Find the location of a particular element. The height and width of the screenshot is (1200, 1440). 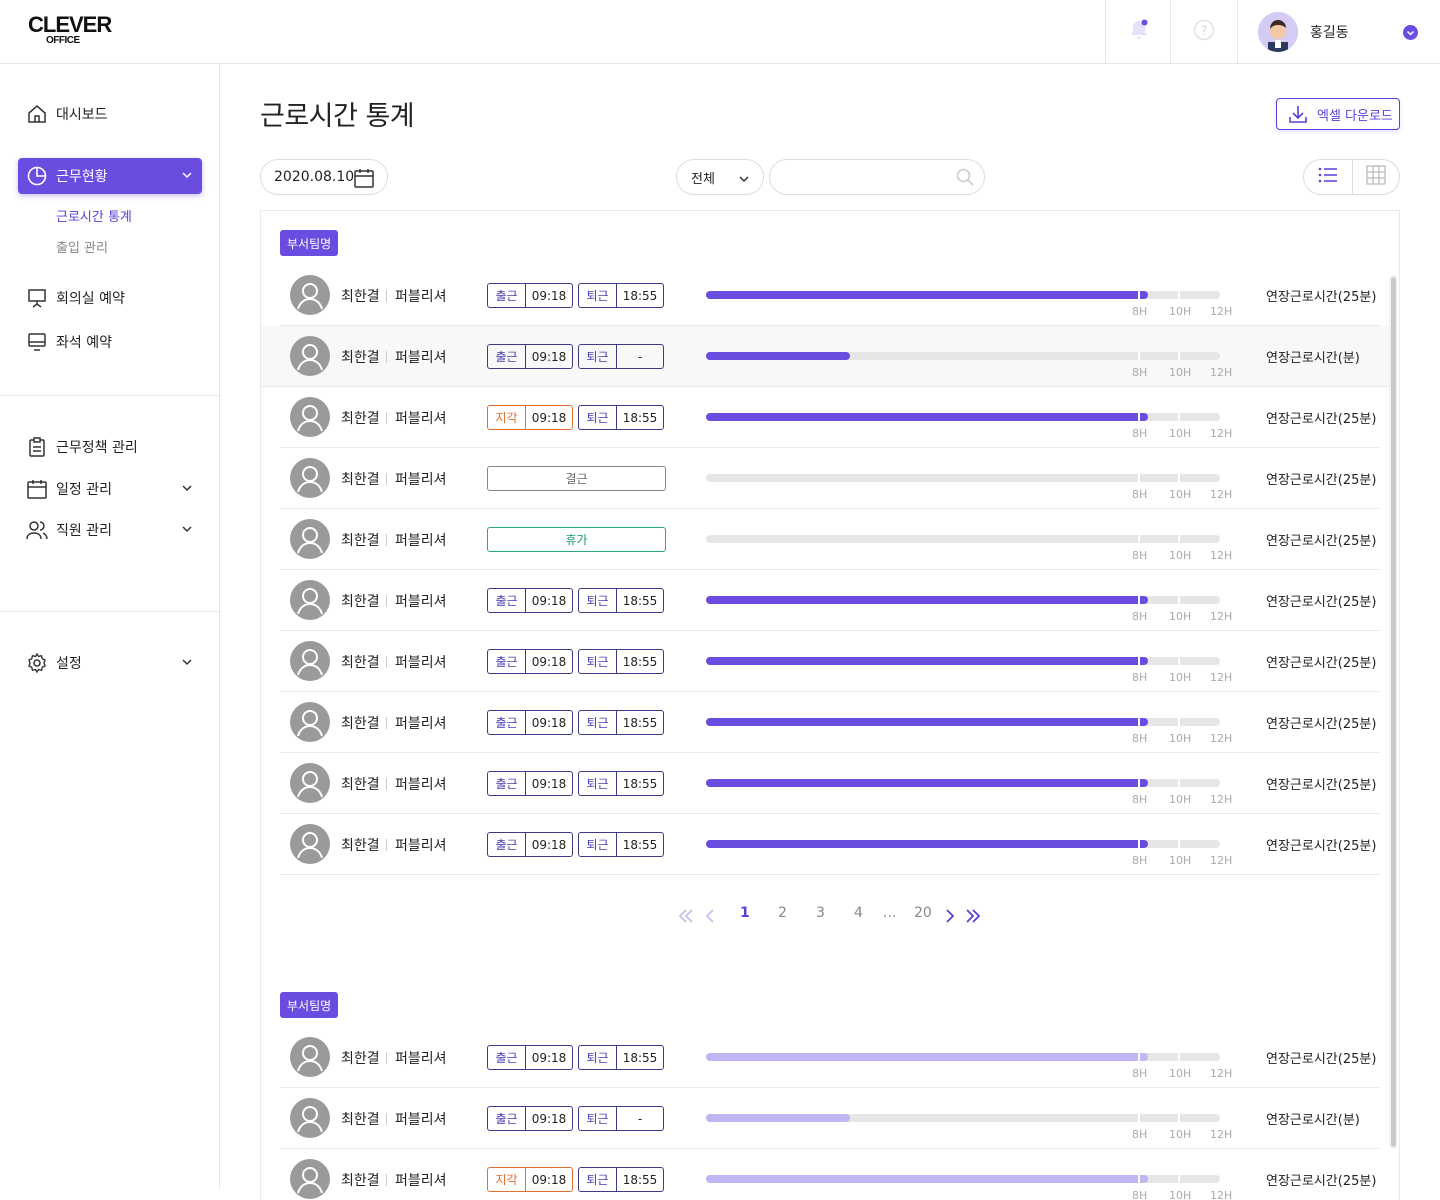

sidebar-item-label: 대시보드 is located at coordinates (82, 115).